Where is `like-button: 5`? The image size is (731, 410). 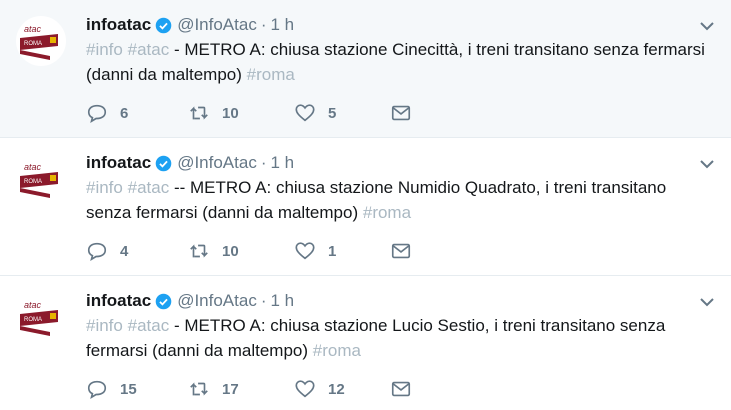
like-button: 5 is located at coordinates (342, 113).